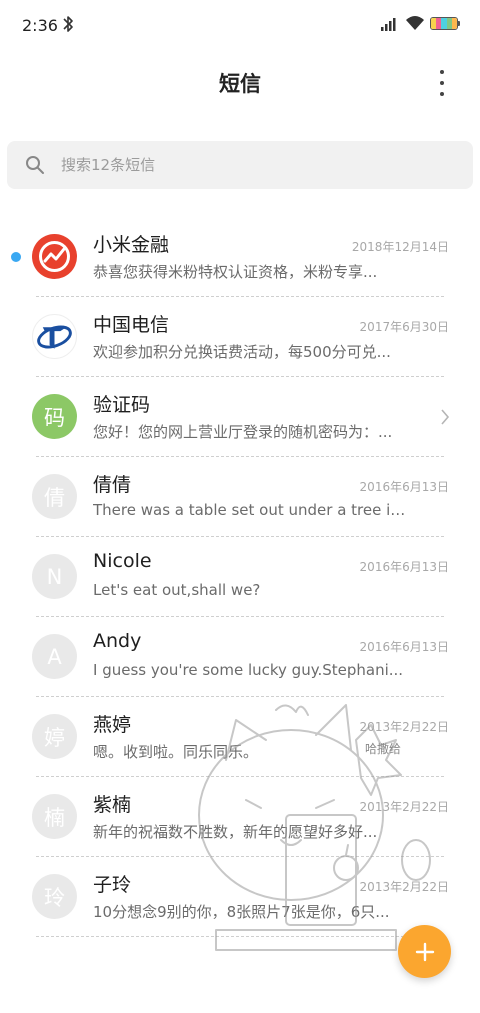 The image size is (480, 1013). What do you see at coordinates (400, 247) in the screenshot?
I see `message-date: 2018年12月14日` at bounding box center [400, 247].